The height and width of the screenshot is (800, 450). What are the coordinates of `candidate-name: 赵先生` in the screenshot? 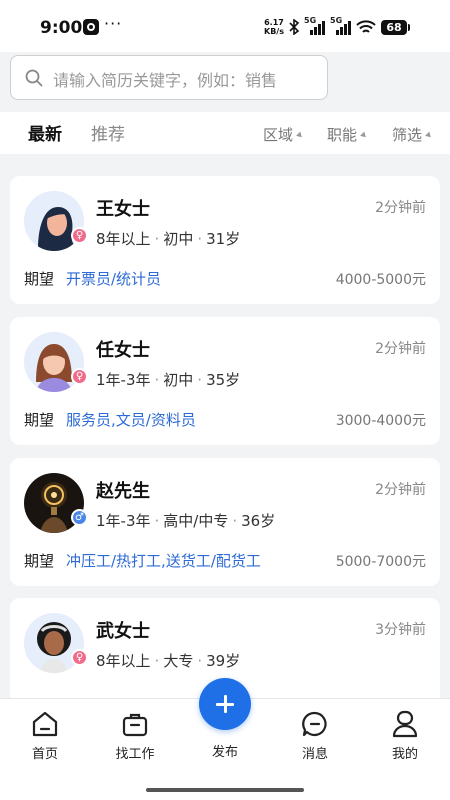 It's located at (123, 491).